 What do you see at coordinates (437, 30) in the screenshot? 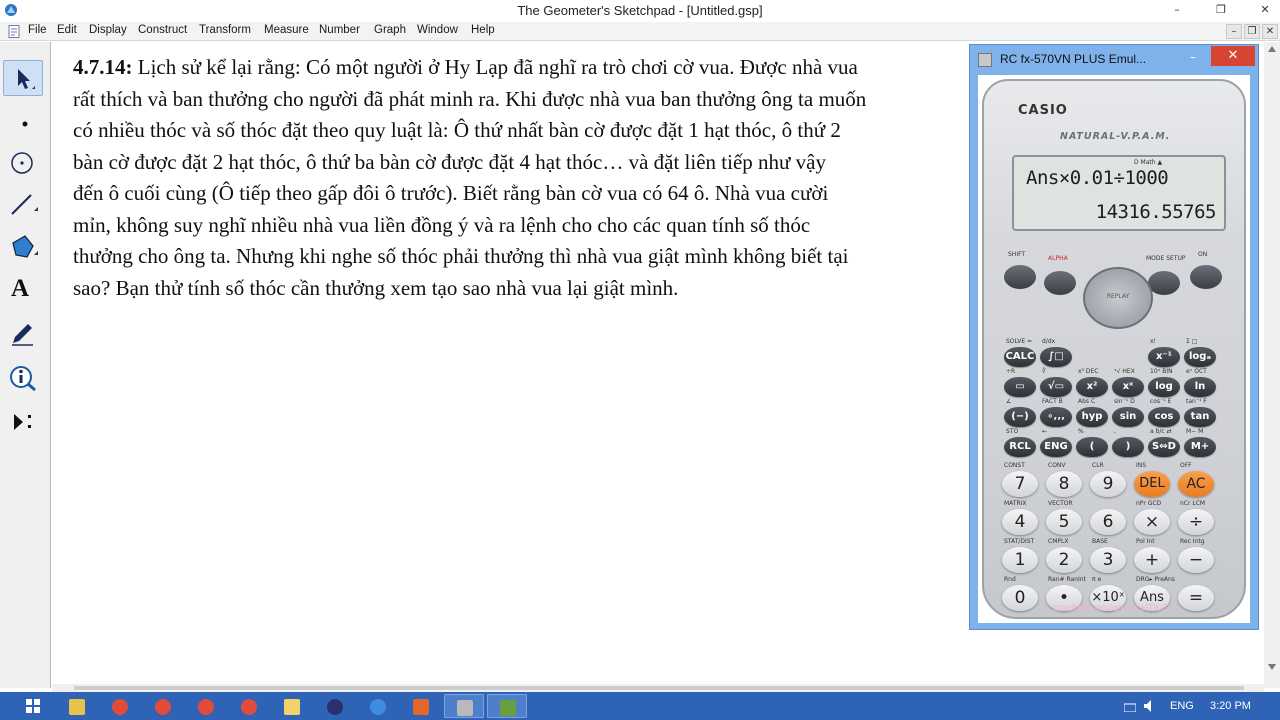
I see `menu-window: Window` at bounding box center [437, 30].